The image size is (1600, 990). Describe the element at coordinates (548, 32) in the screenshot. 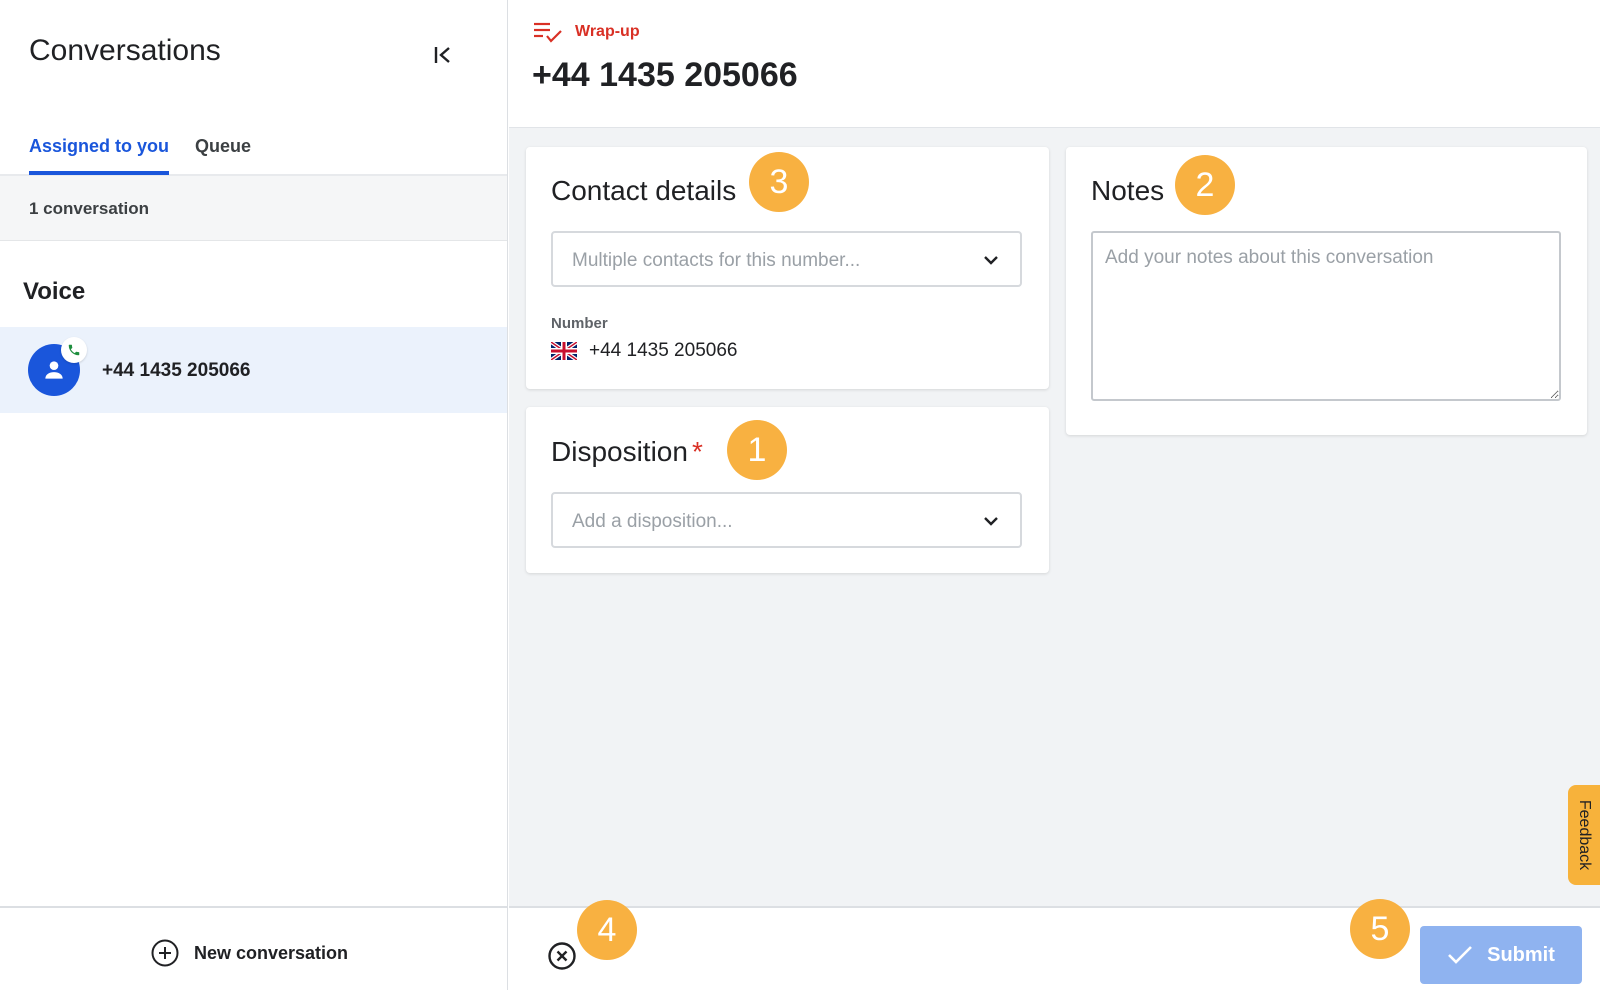

I see `list-check-icon` at that location.